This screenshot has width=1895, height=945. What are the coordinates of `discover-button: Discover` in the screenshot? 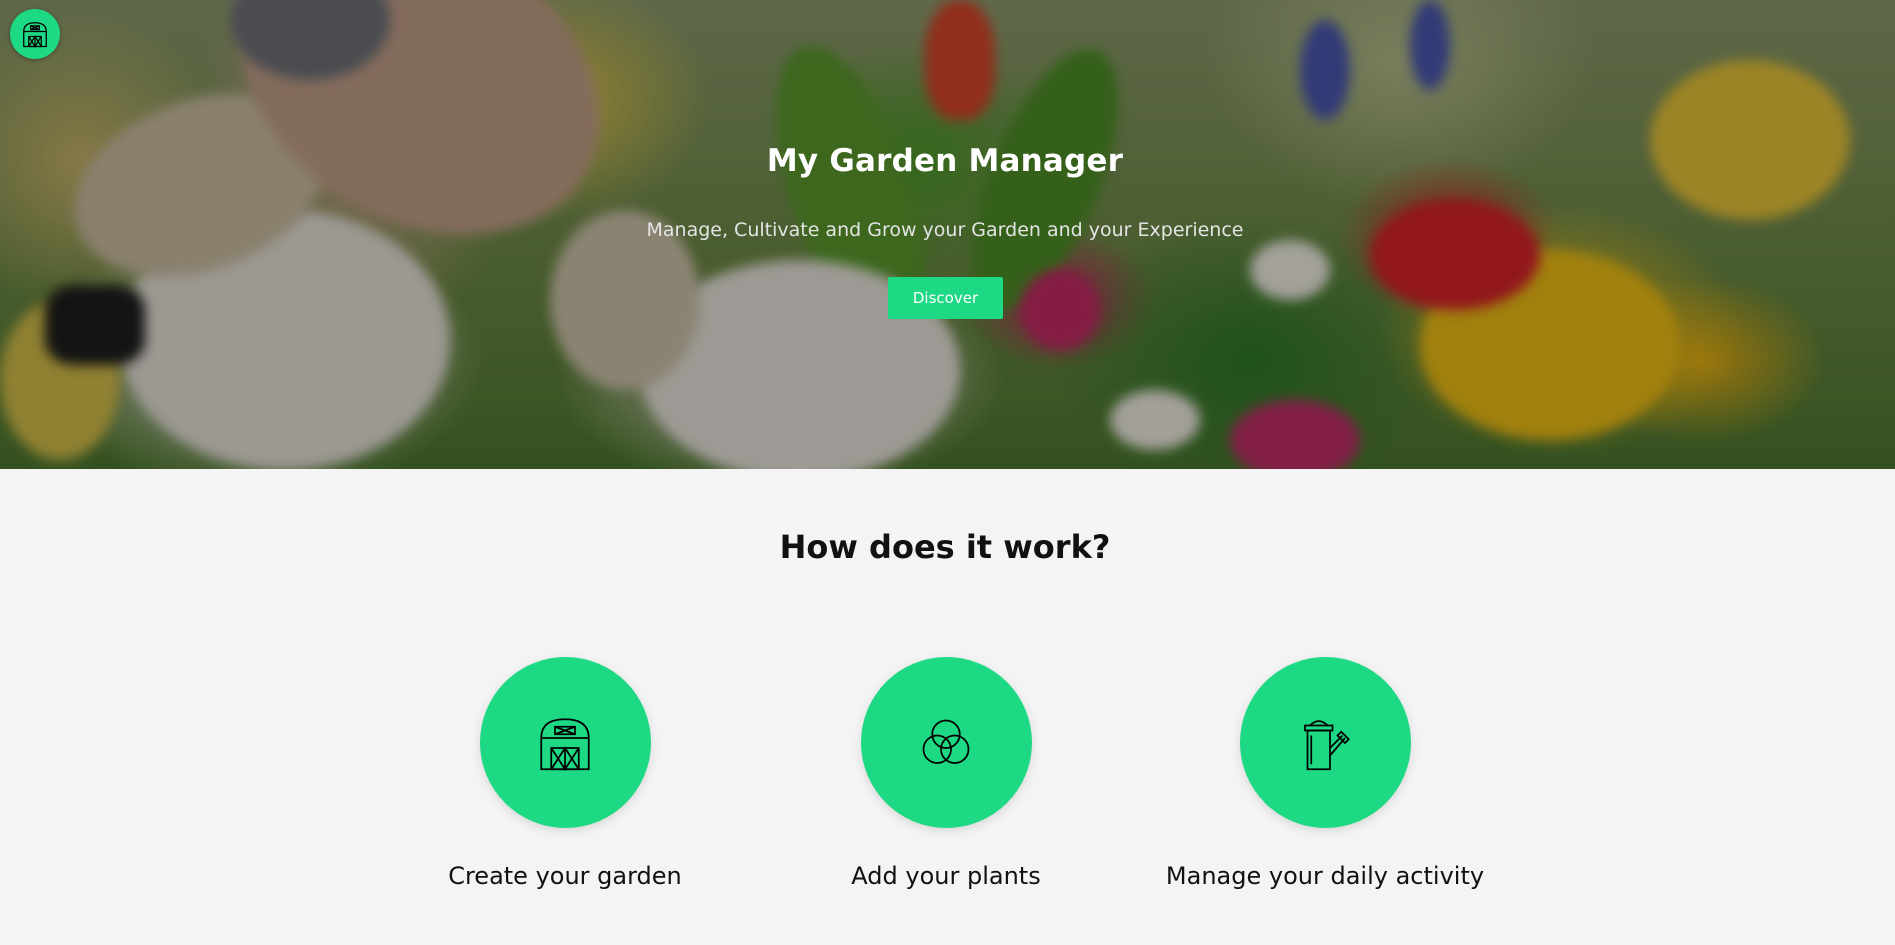 It's located at (945, 298).